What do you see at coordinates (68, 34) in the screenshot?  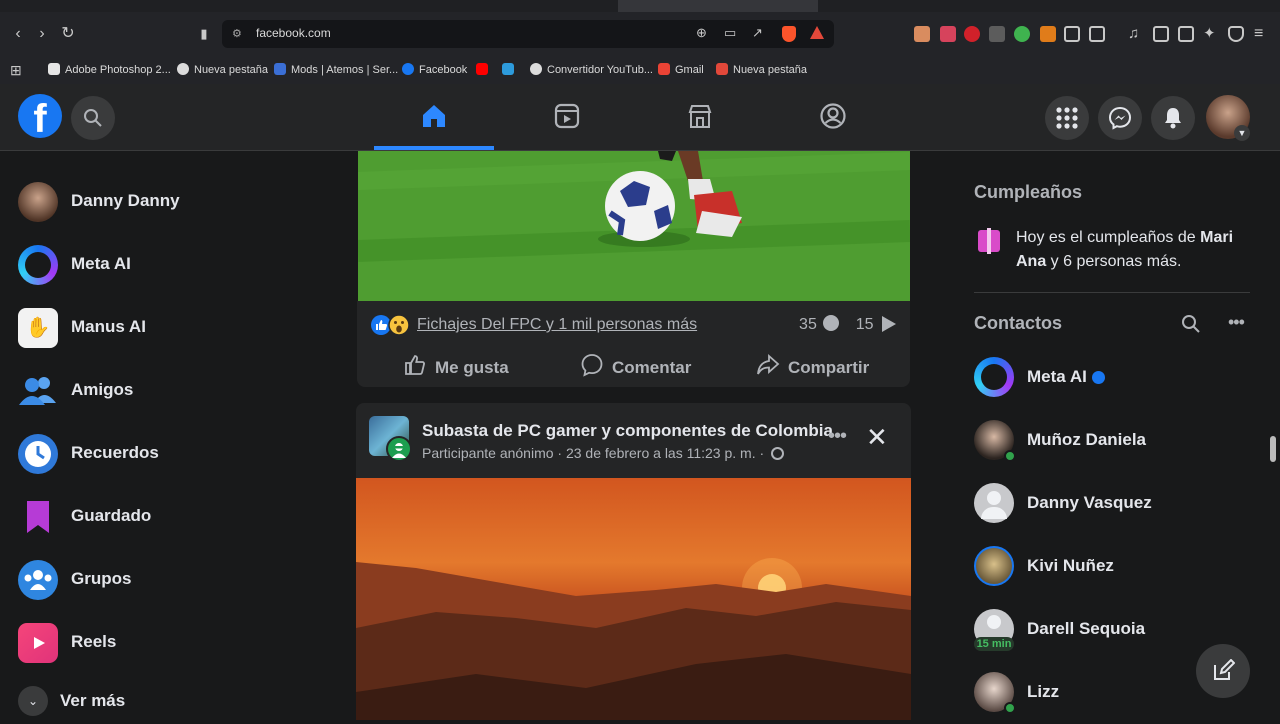 I see `reload-button: ↻` at bounding box center [68, 34].